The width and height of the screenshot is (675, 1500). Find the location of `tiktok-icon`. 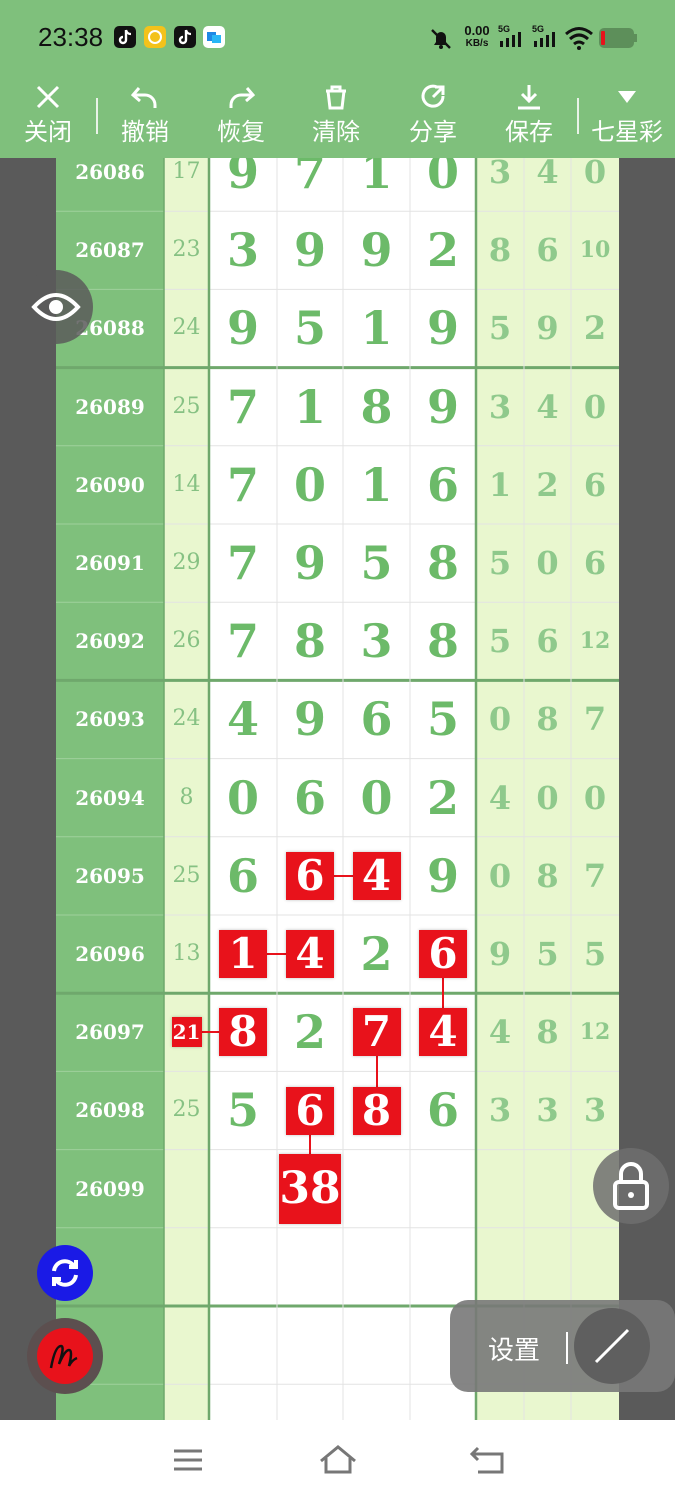

tiktok-icon is located at coordinates (185, 37).